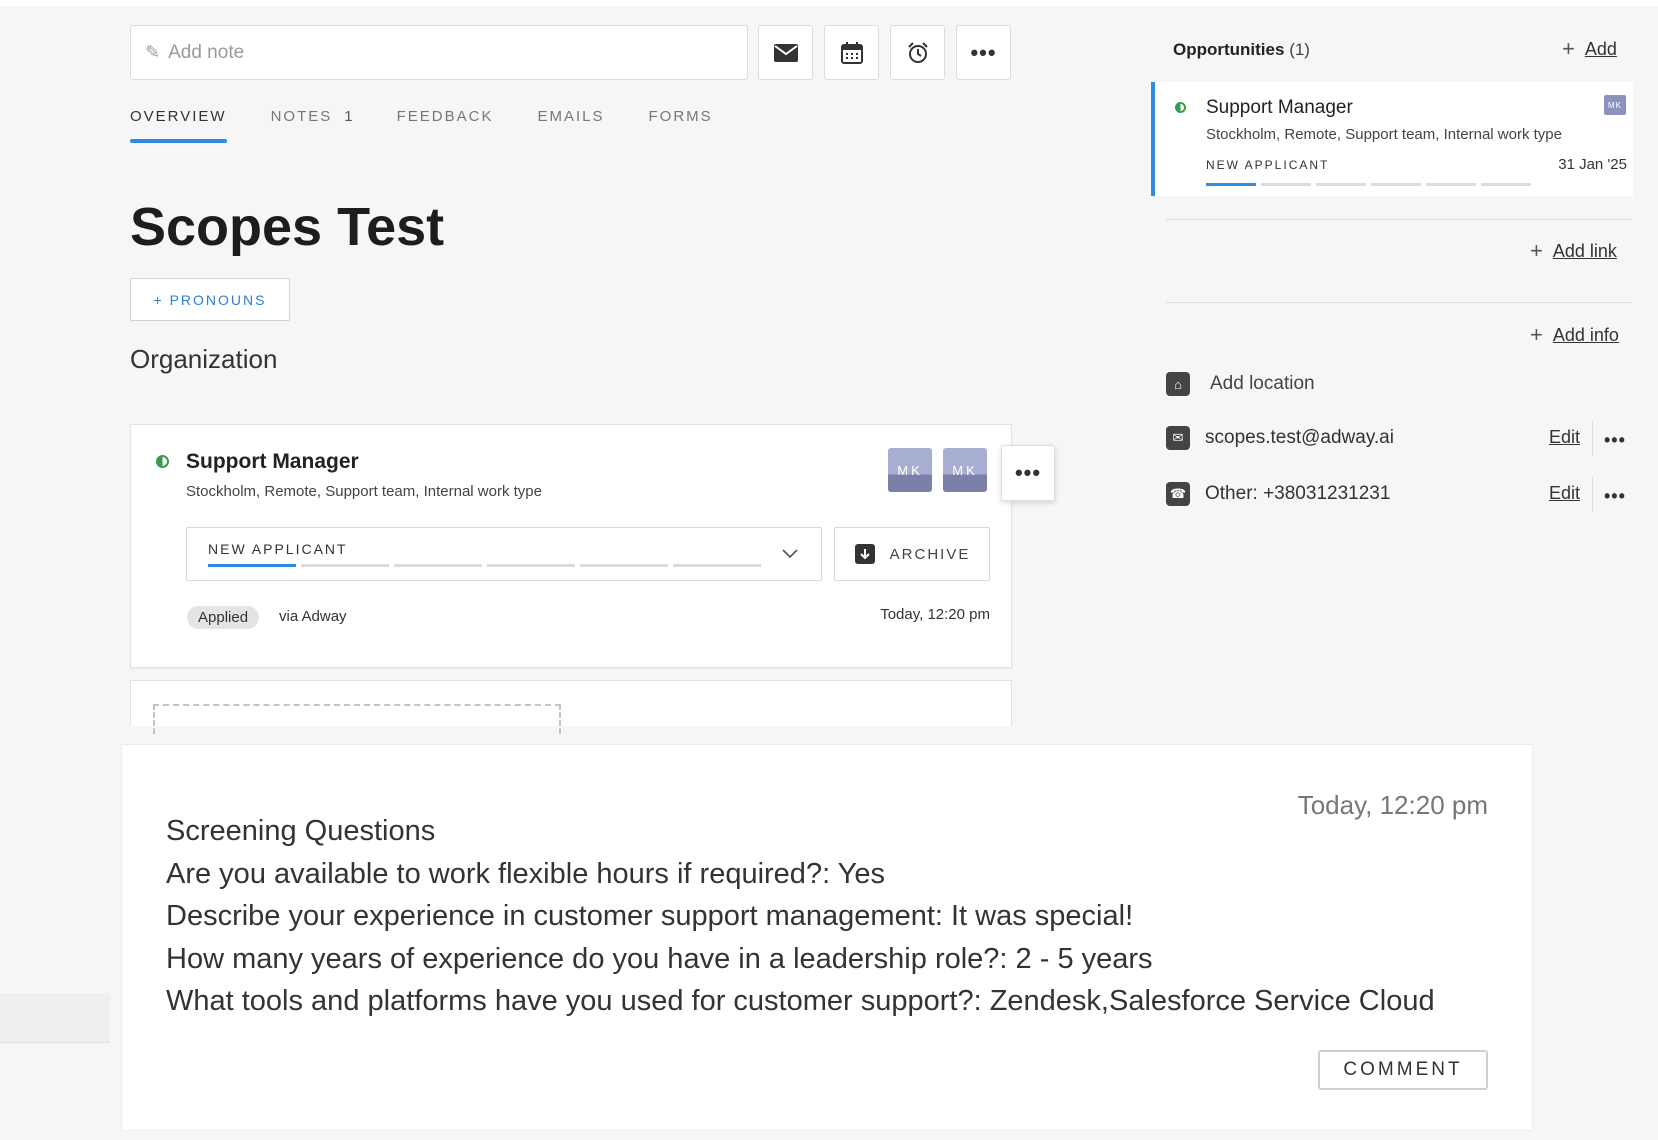 This screenshot has width=1658, height=1140. What do you see at coordinates (680, 116) in the screenshot?
I see `tab-forms-label: FORMS` at bounding box center [680, 116].